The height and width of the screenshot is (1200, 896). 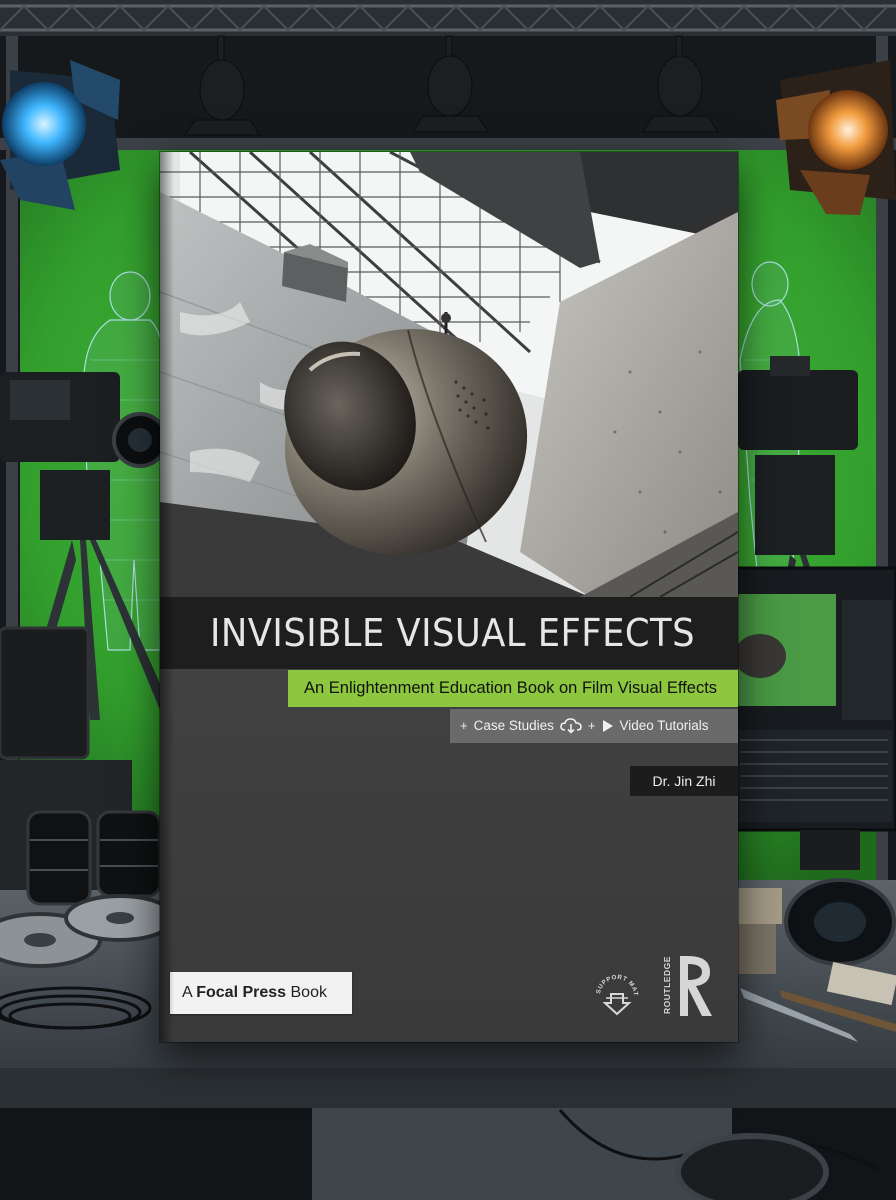 I want to click on publisher-suffix: Book, so click(x=306, y=992).